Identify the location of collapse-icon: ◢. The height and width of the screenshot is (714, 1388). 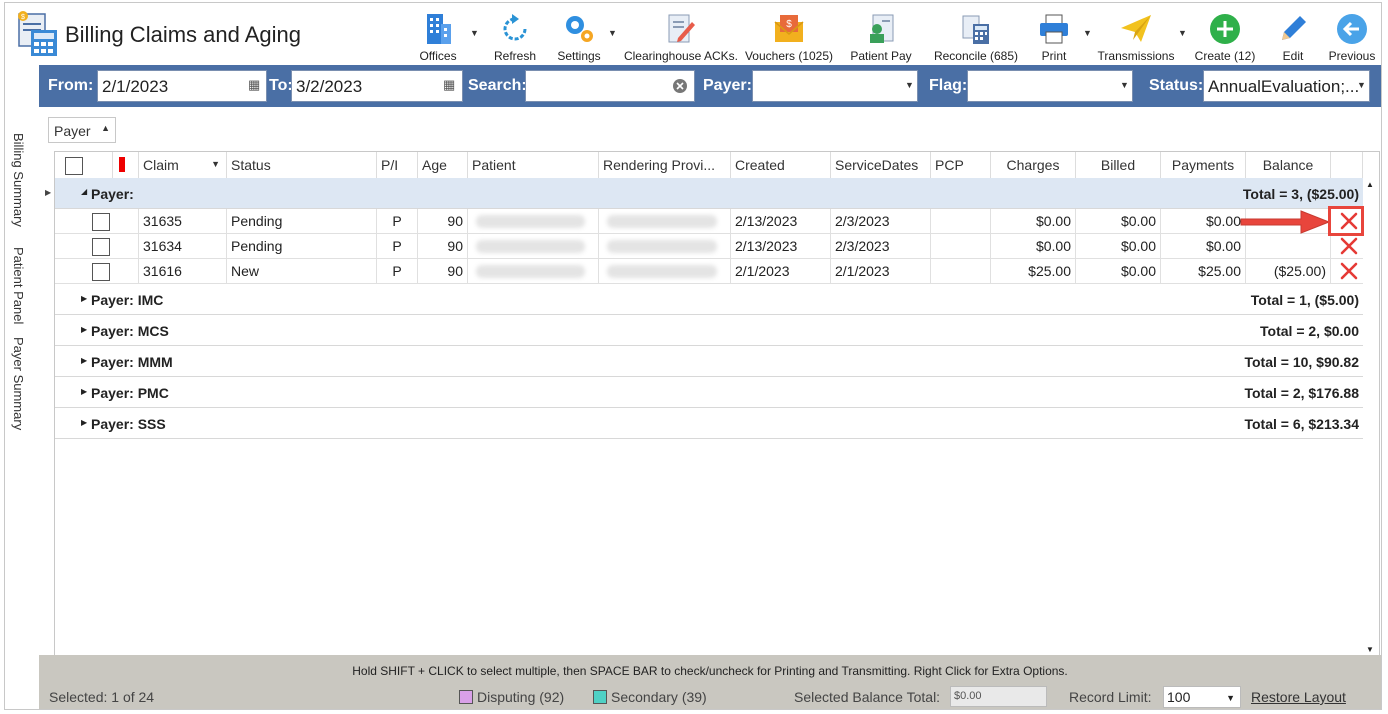
(84, 191).